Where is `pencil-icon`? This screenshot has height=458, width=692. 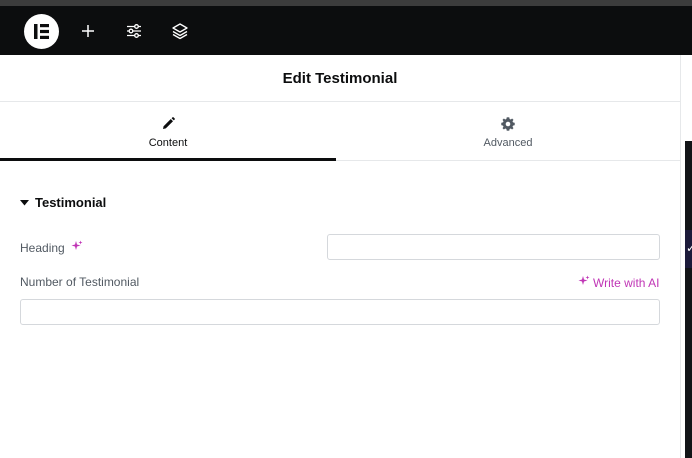 pencil-icon is located at coordinates (168, 124).